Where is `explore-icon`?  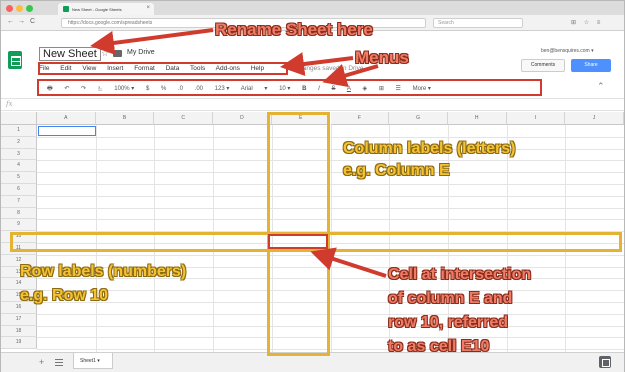 explore-icon is located at coordinates (605, 362).